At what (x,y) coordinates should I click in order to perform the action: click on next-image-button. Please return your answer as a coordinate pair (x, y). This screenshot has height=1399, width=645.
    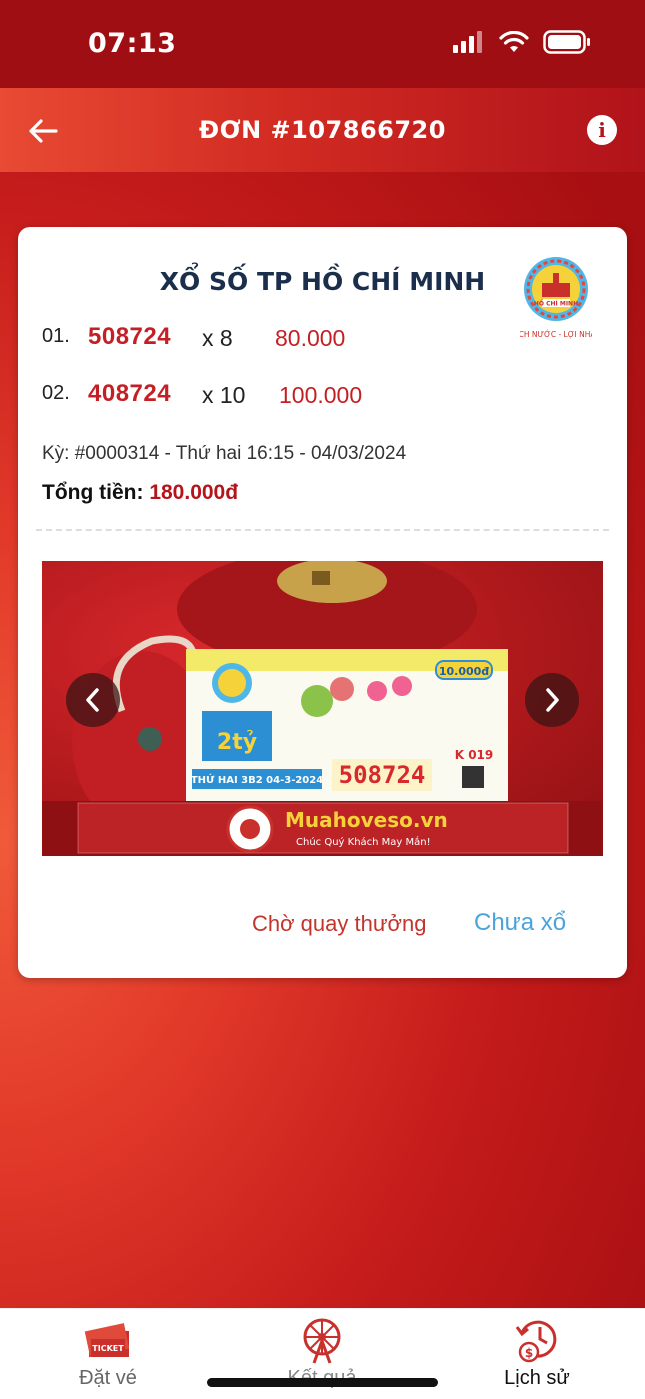
    Looking at the image, I should click on (552, 700).